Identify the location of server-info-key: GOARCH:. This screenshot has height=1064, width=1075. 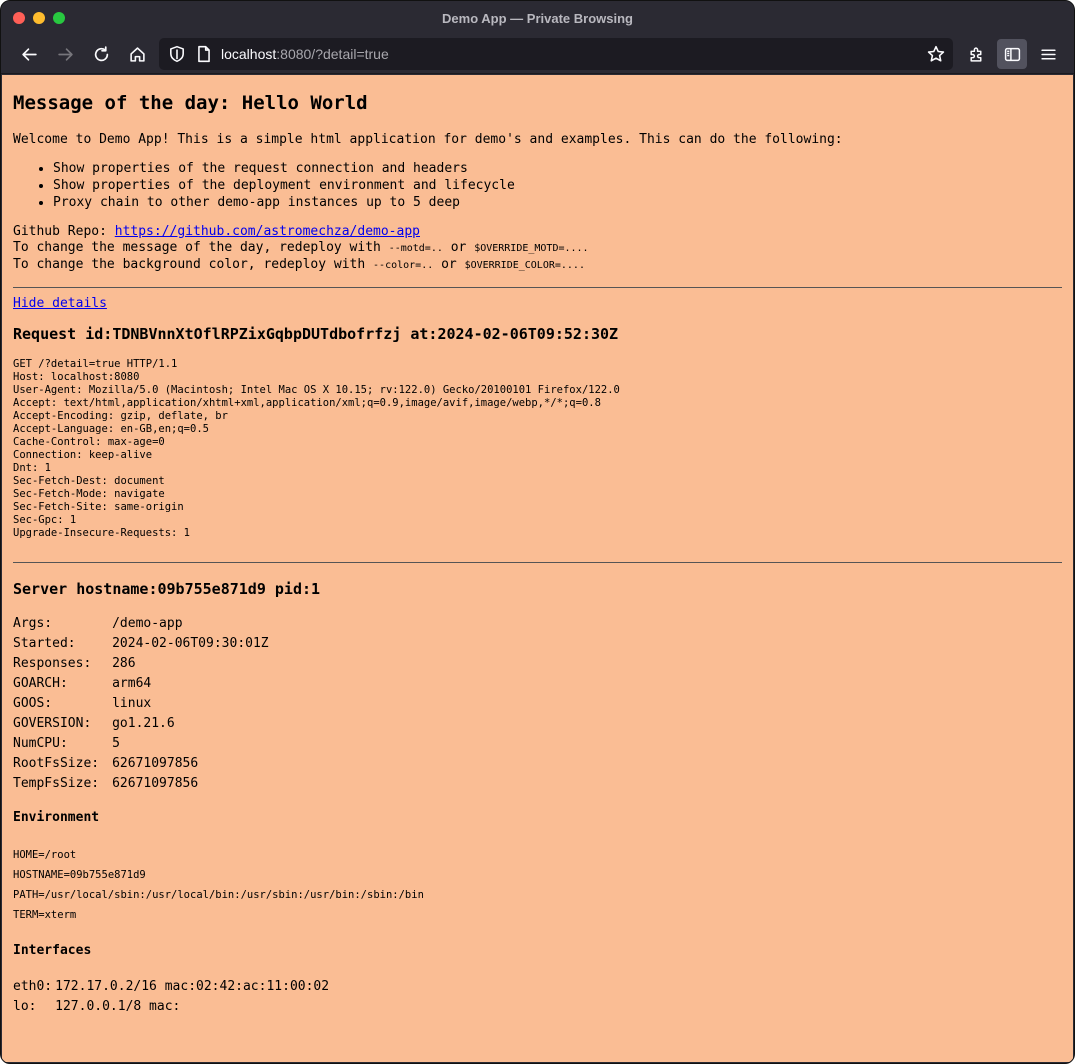
(40, 683).